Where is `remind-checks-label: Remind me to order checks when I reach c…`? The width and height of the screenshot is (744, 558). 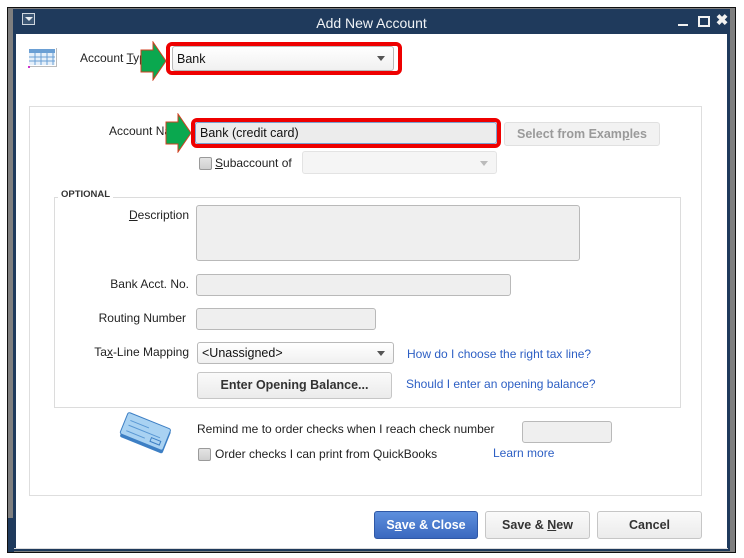 remind-checks-label: Remind me to order checks when I reach c… is located at coordinates (346, 429).